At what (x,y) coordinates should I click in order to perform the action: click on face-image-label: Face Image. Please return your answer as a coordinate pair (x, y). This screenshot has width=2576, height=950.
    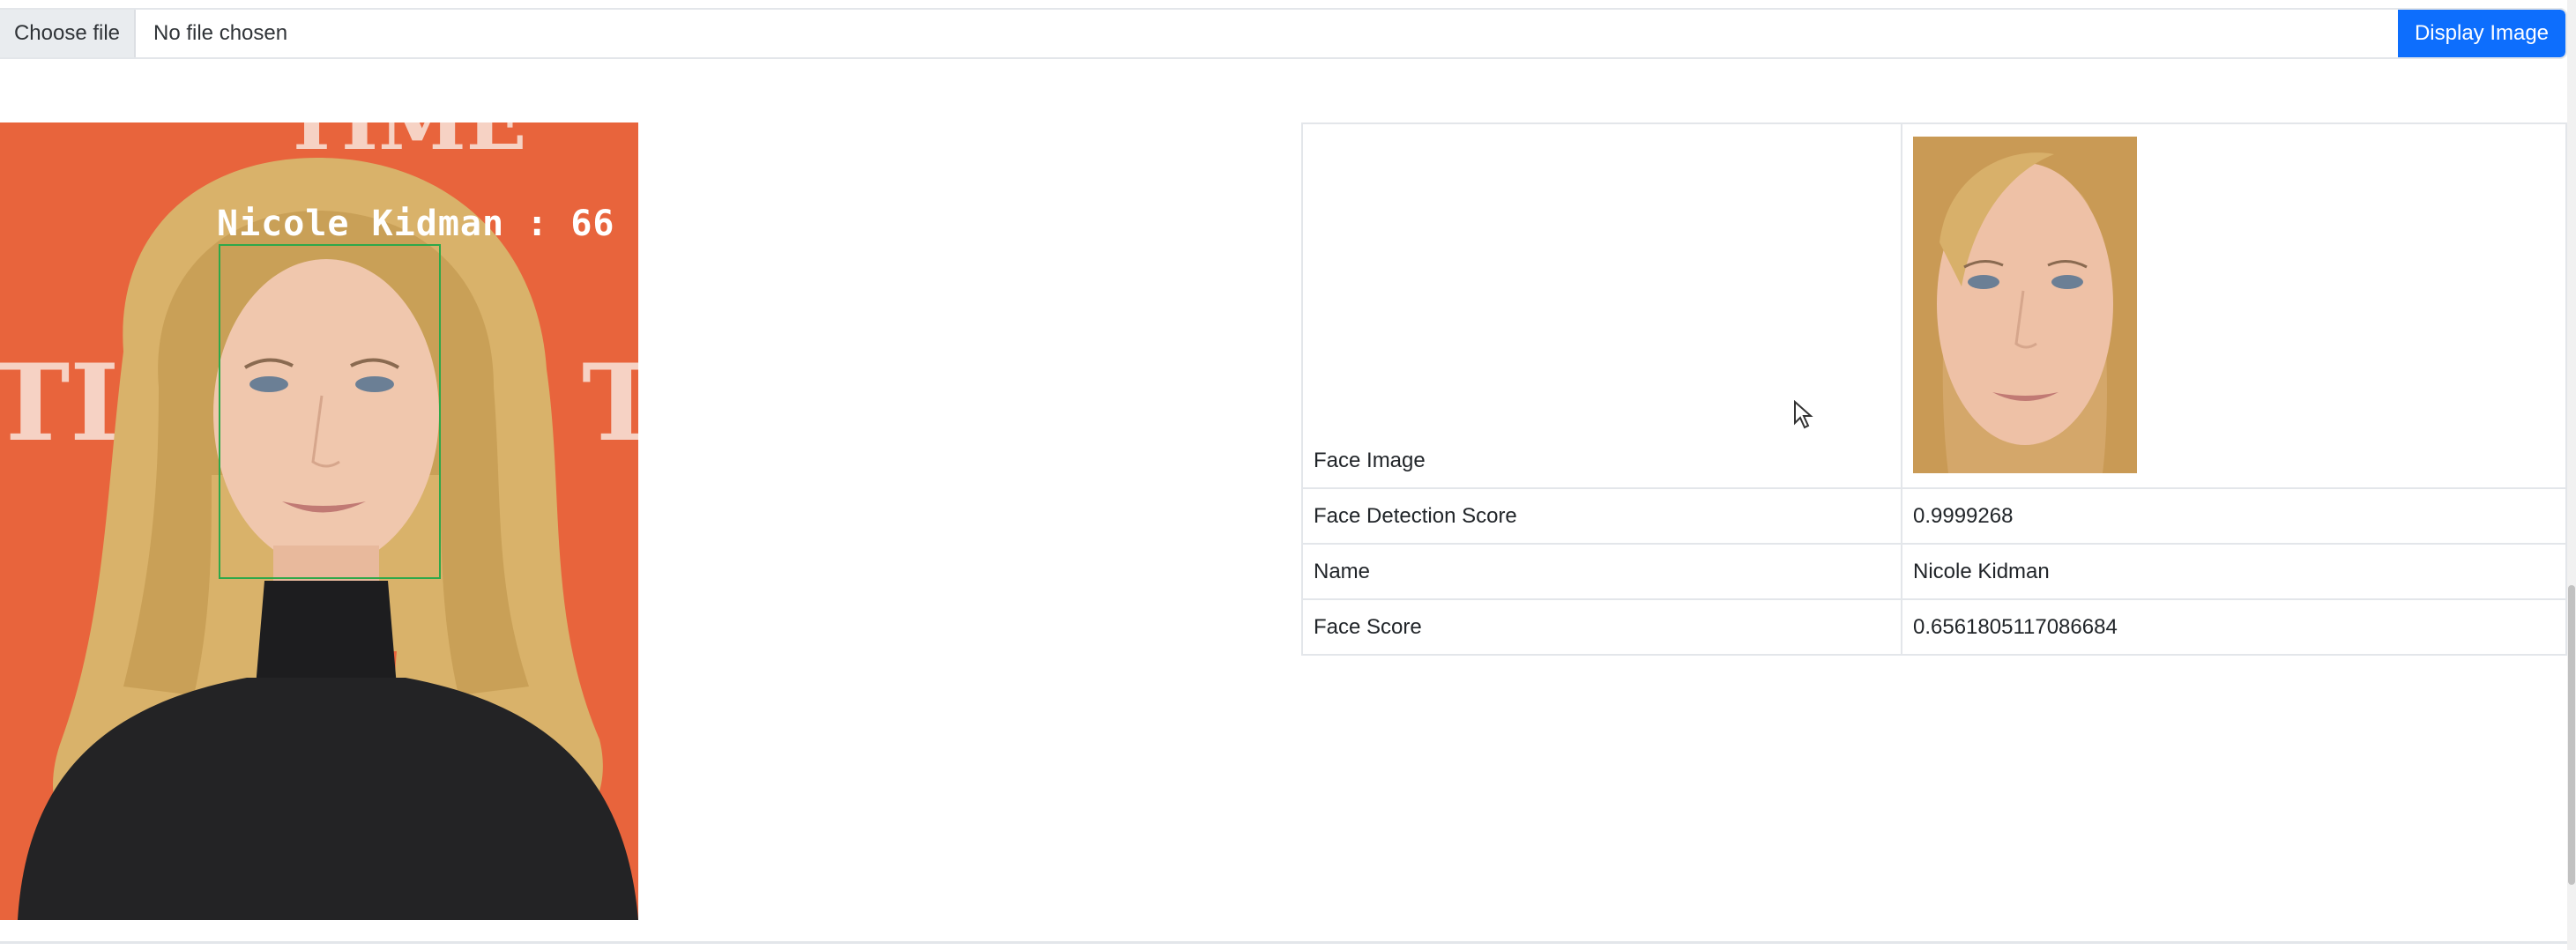
    Looking at the image, I should click on (1602, 306).